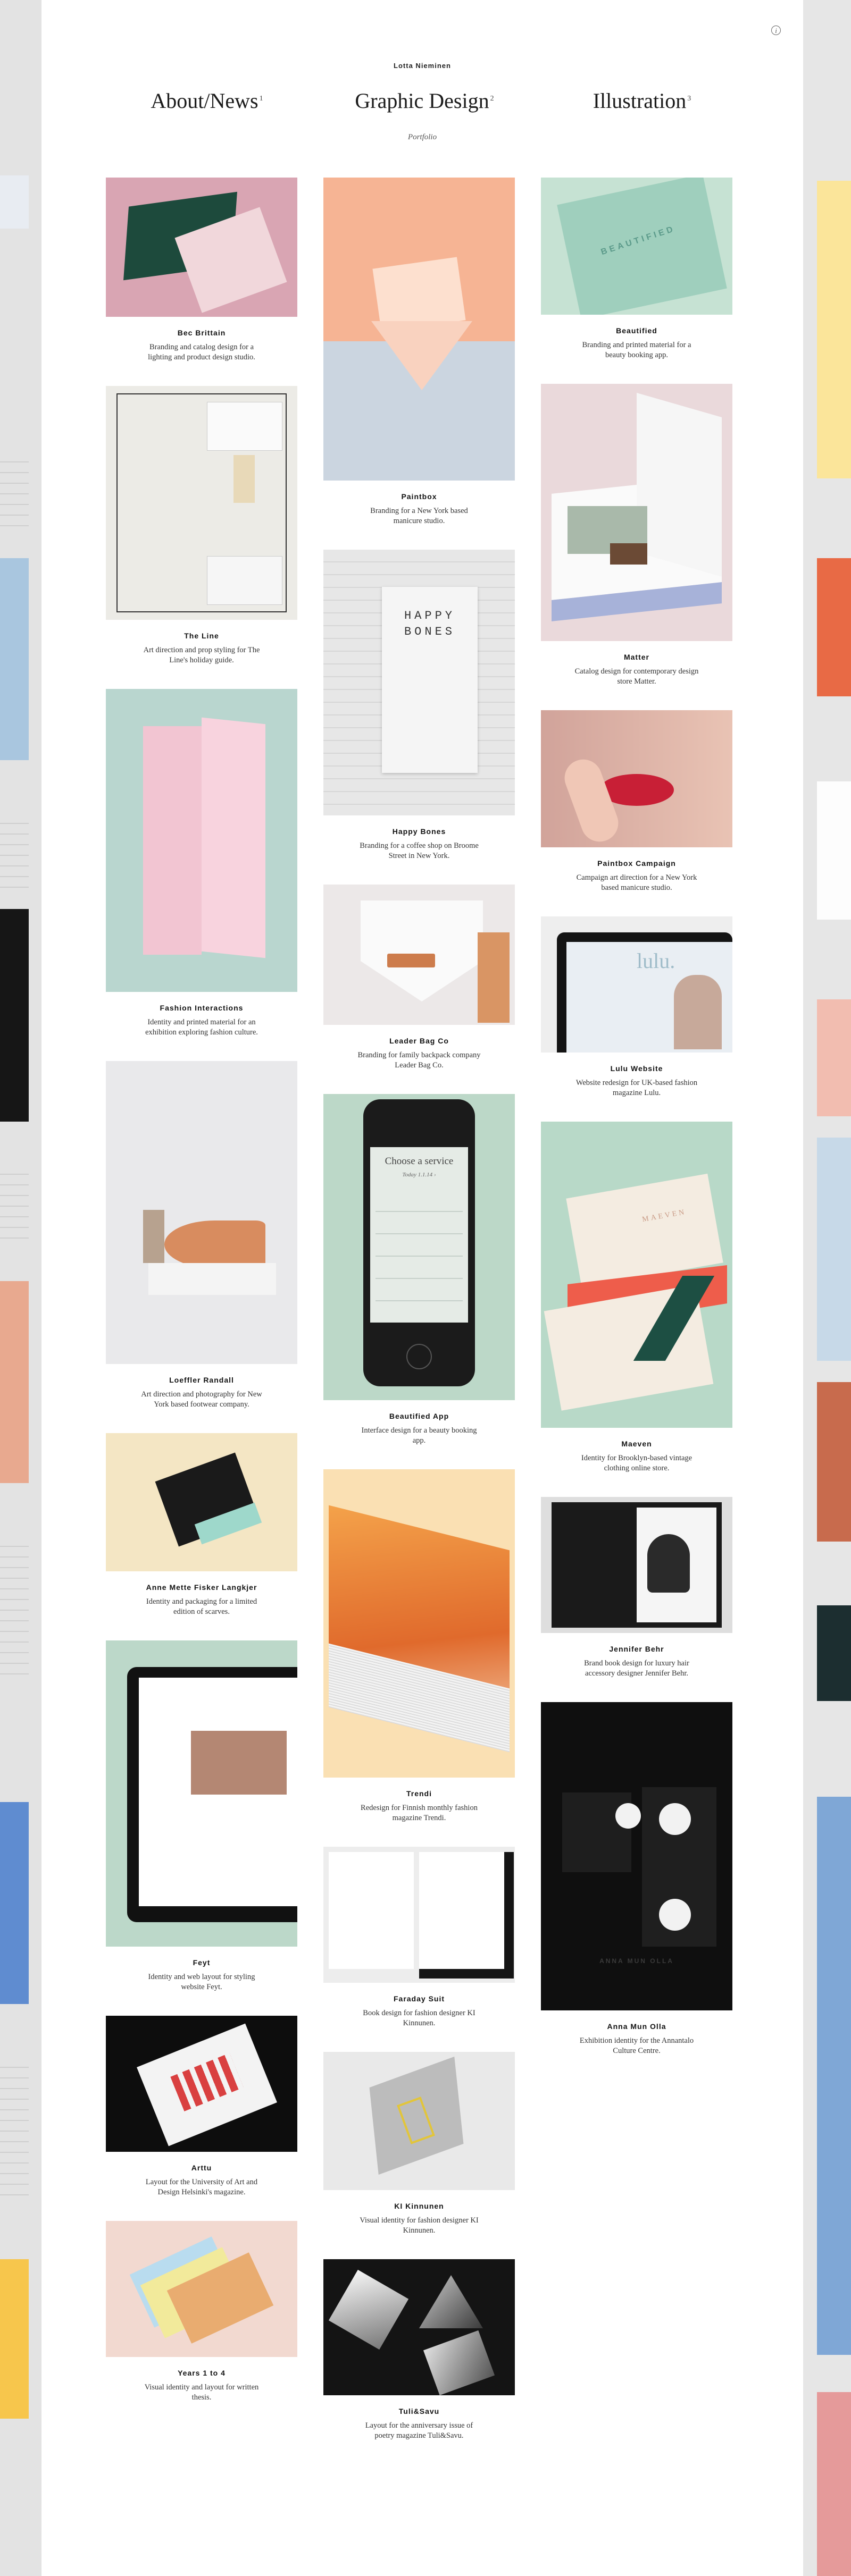  What do you see at coordinates (636, 2026) in the screenshot?
I see `project-title: Anna Mun Olla` at bounding box center [636, 2026].